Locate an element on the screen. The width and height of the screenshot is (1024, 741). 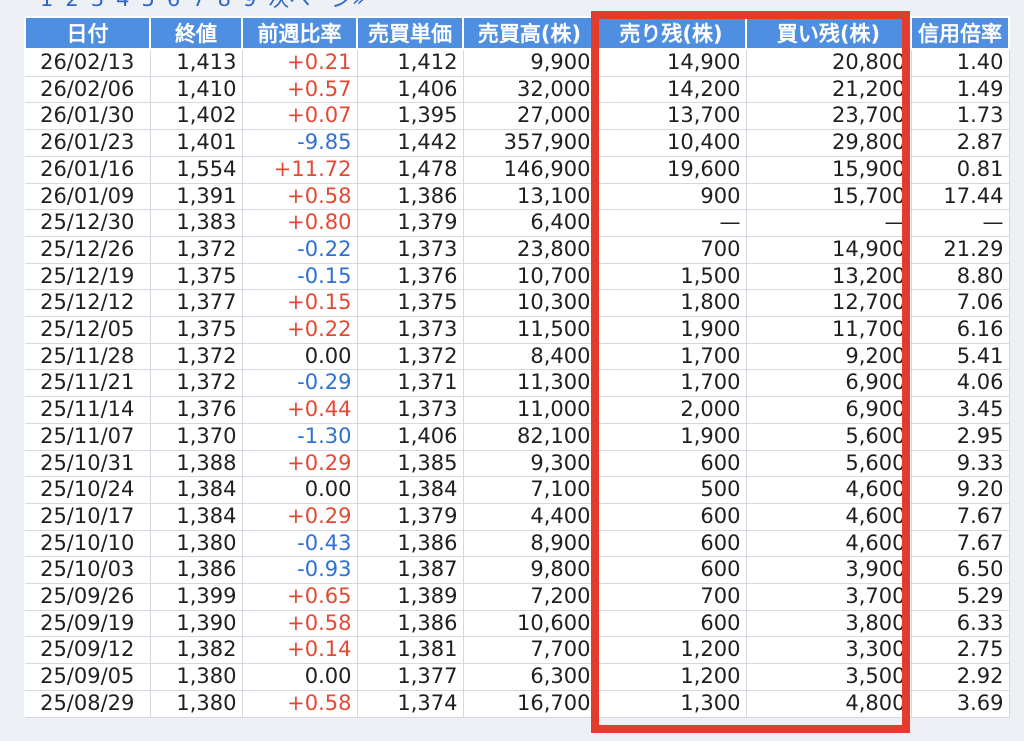
cell-close: 1,410 is located at coordinates (196, 90).